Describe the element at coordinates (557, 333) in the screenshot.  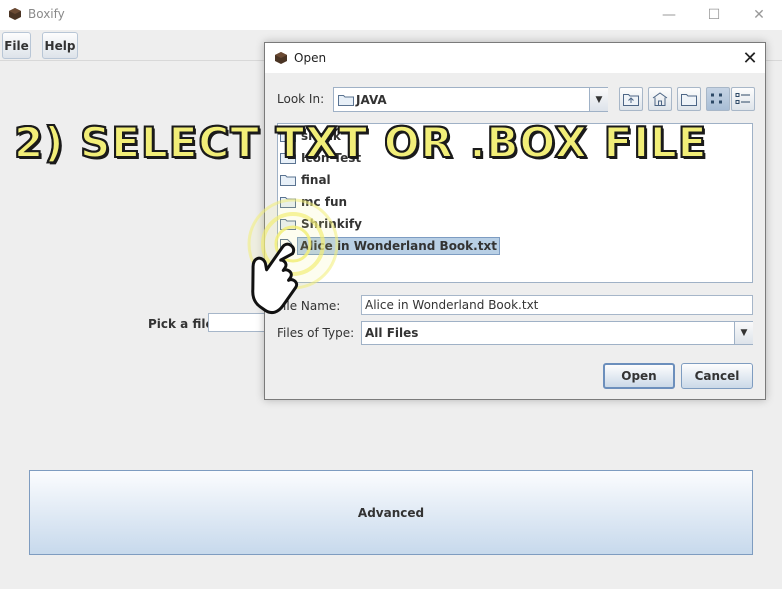
I see `files-of-type-combo: All Files ▼` at that location.